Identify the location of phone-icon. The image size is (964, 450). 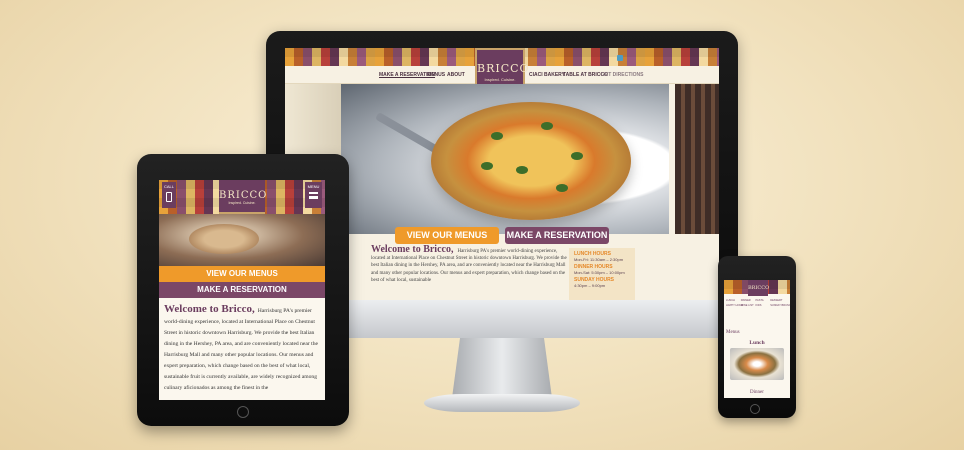
(169, 197).